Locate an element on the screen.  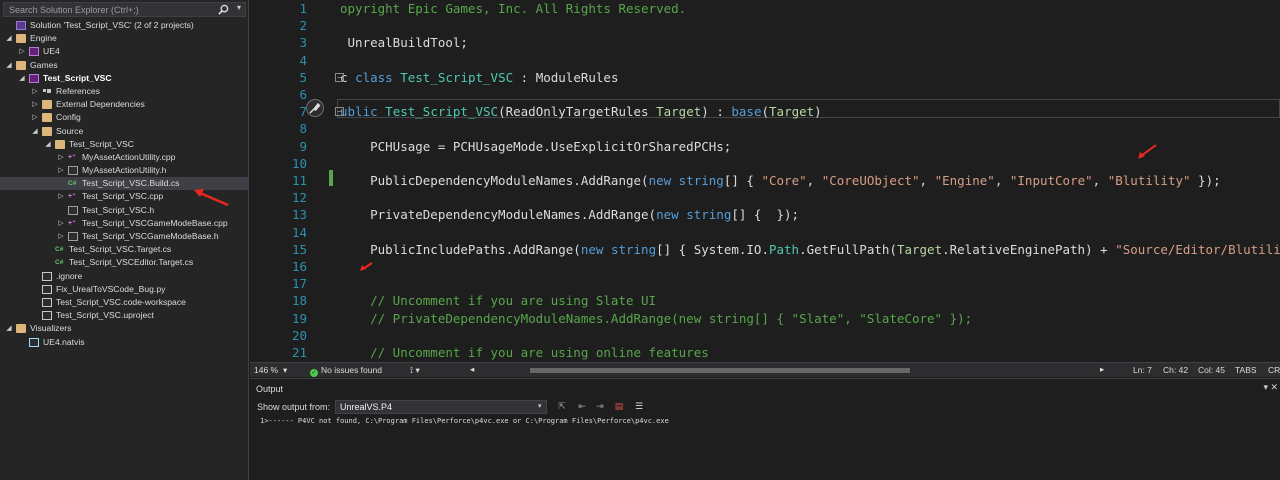
tree-item: ▷ UE4 is located at coordinates (124, 51).